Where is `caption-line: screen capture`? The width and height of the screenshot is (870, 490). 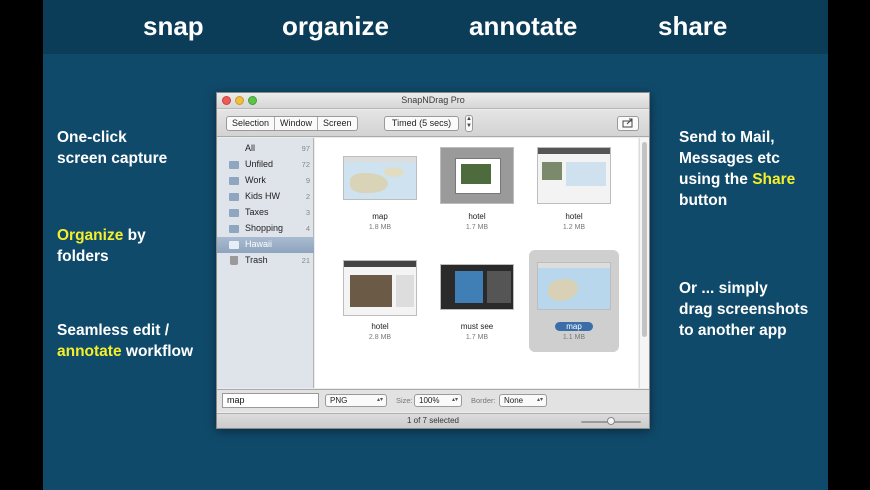 caption-line: screen capture is located at coordinates (112, 158).